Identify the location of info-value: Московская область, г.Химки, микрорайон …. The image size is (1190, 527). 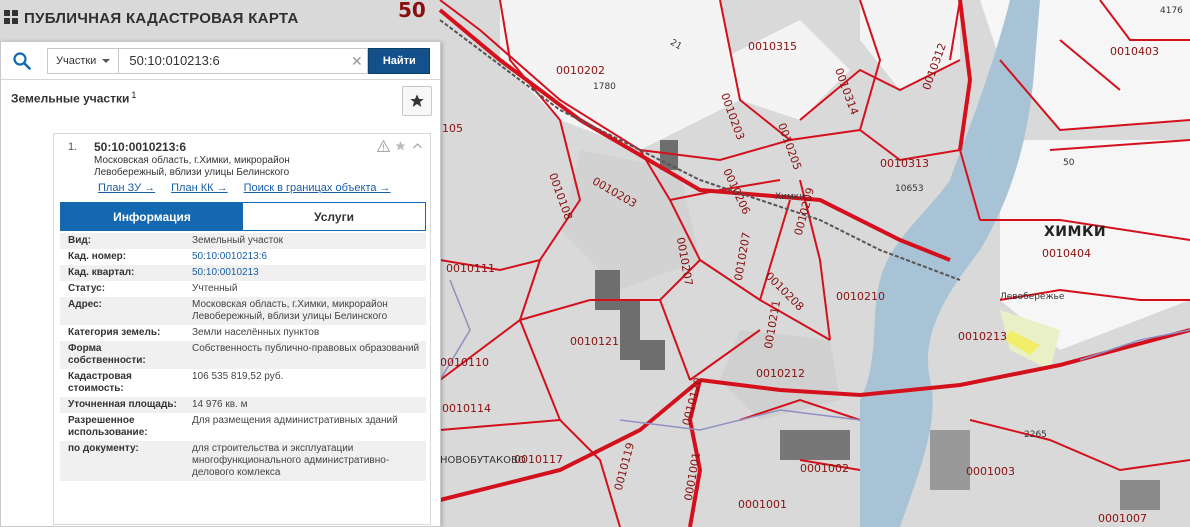
(290, 310).